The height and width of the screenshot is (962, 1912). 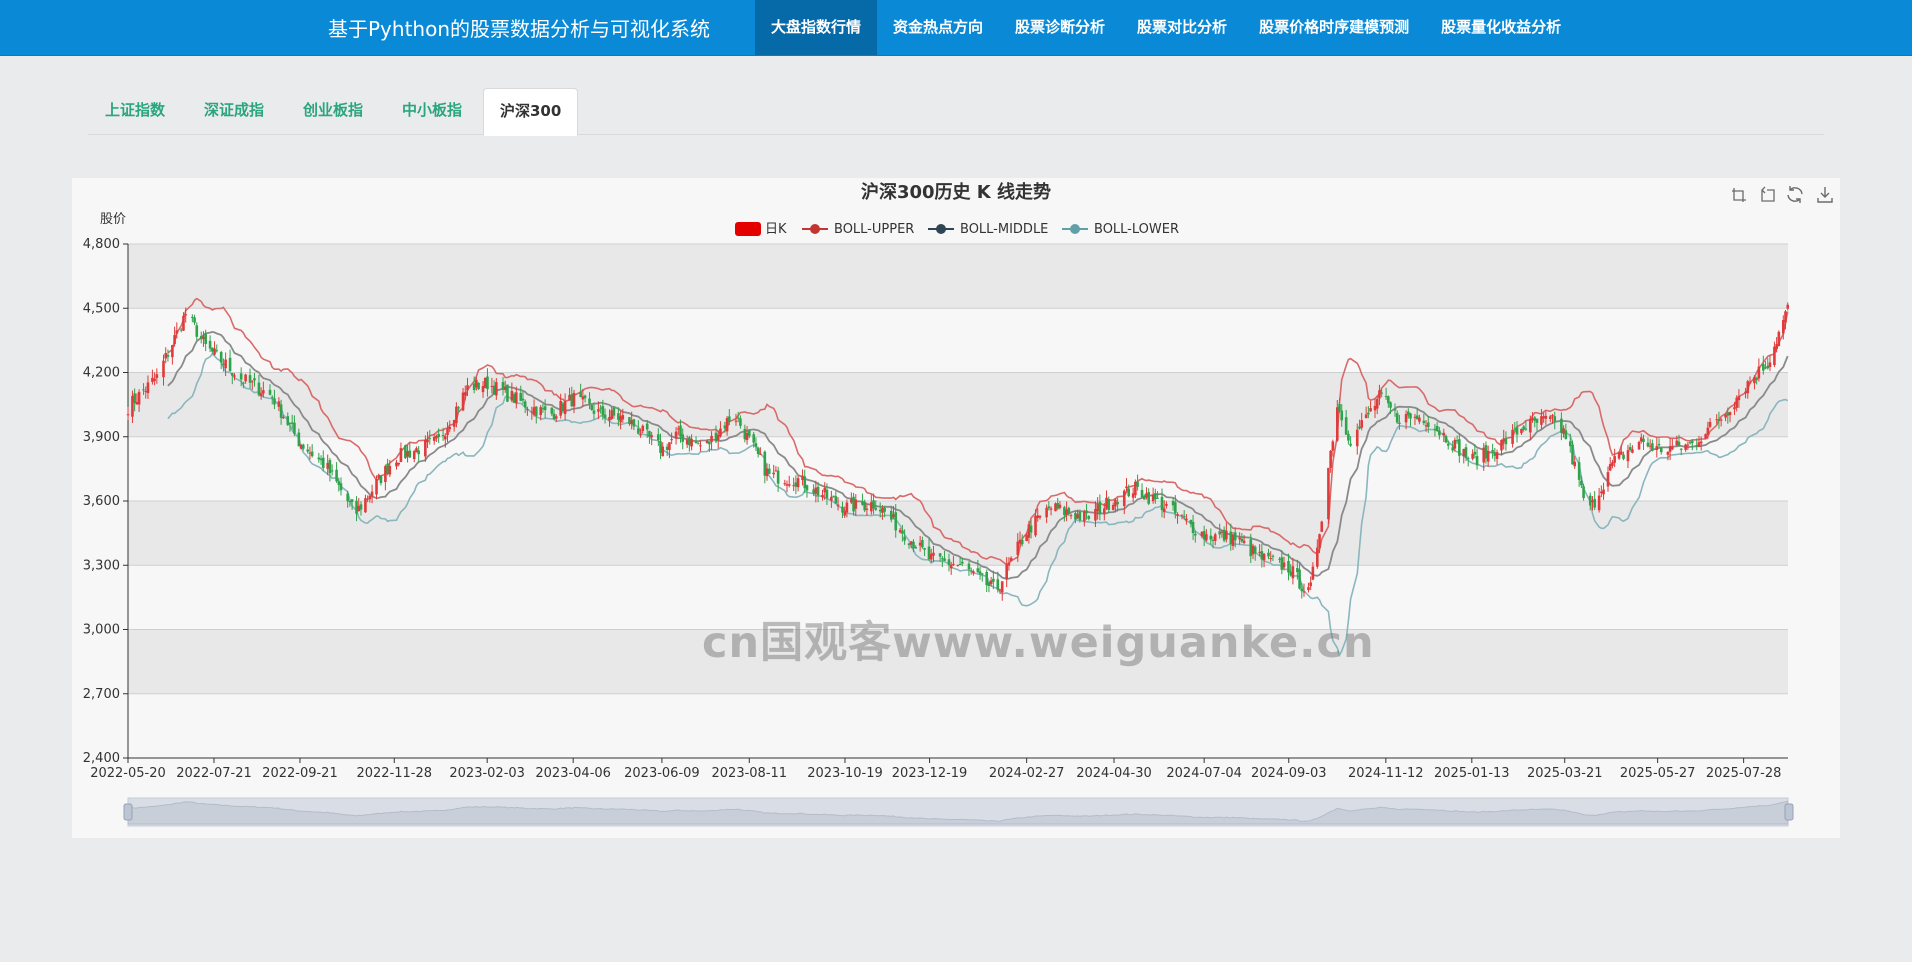 What do you see at coordinates (1060, 27) in the screenshot?
I see `nav-item-stock-diagnosis: 股票诊断分析` at bounding box center [1060, 27].